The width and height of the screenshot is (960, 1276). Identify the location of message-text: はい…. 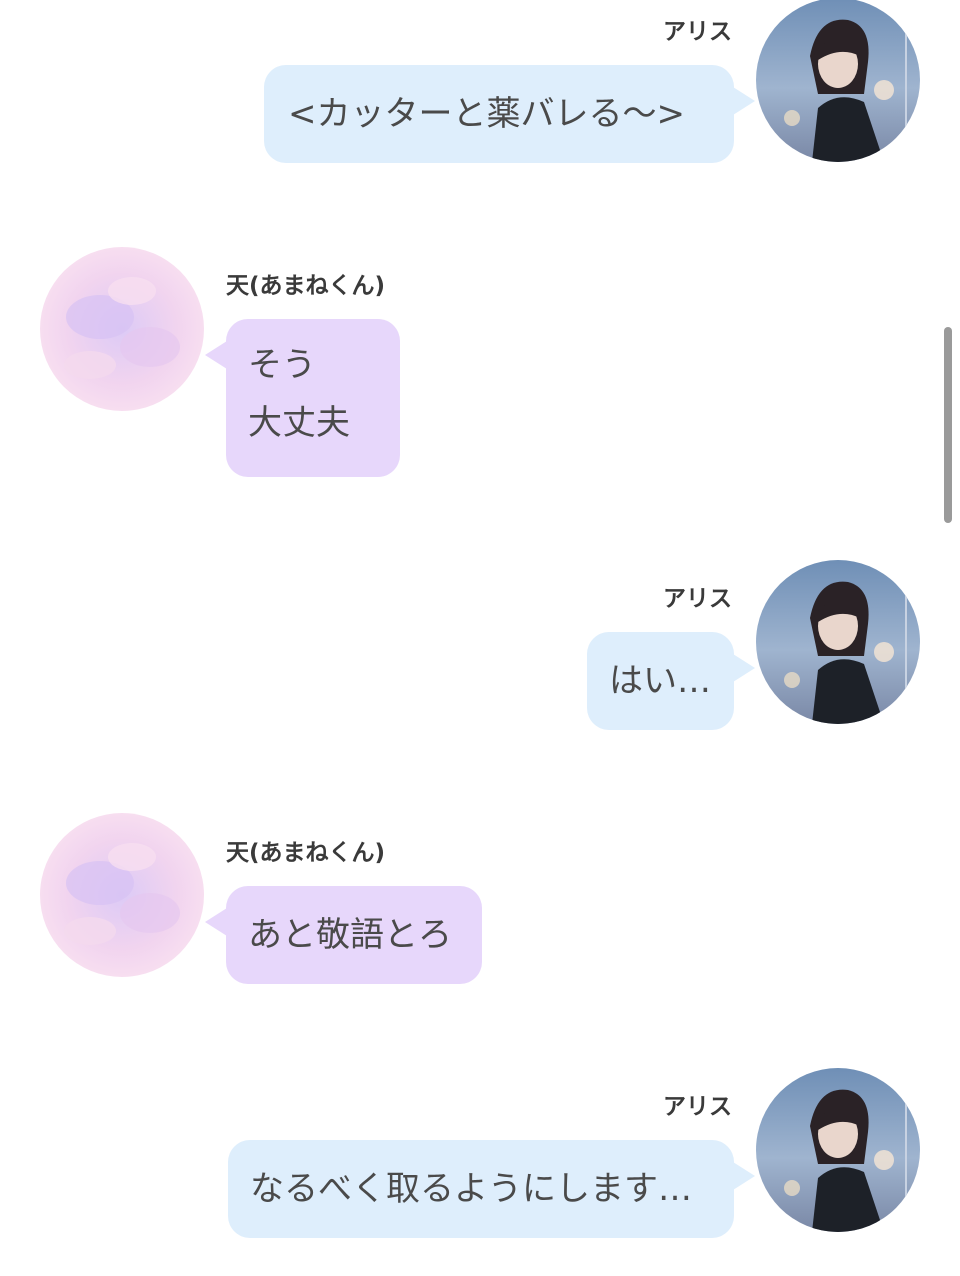
(660, 681).